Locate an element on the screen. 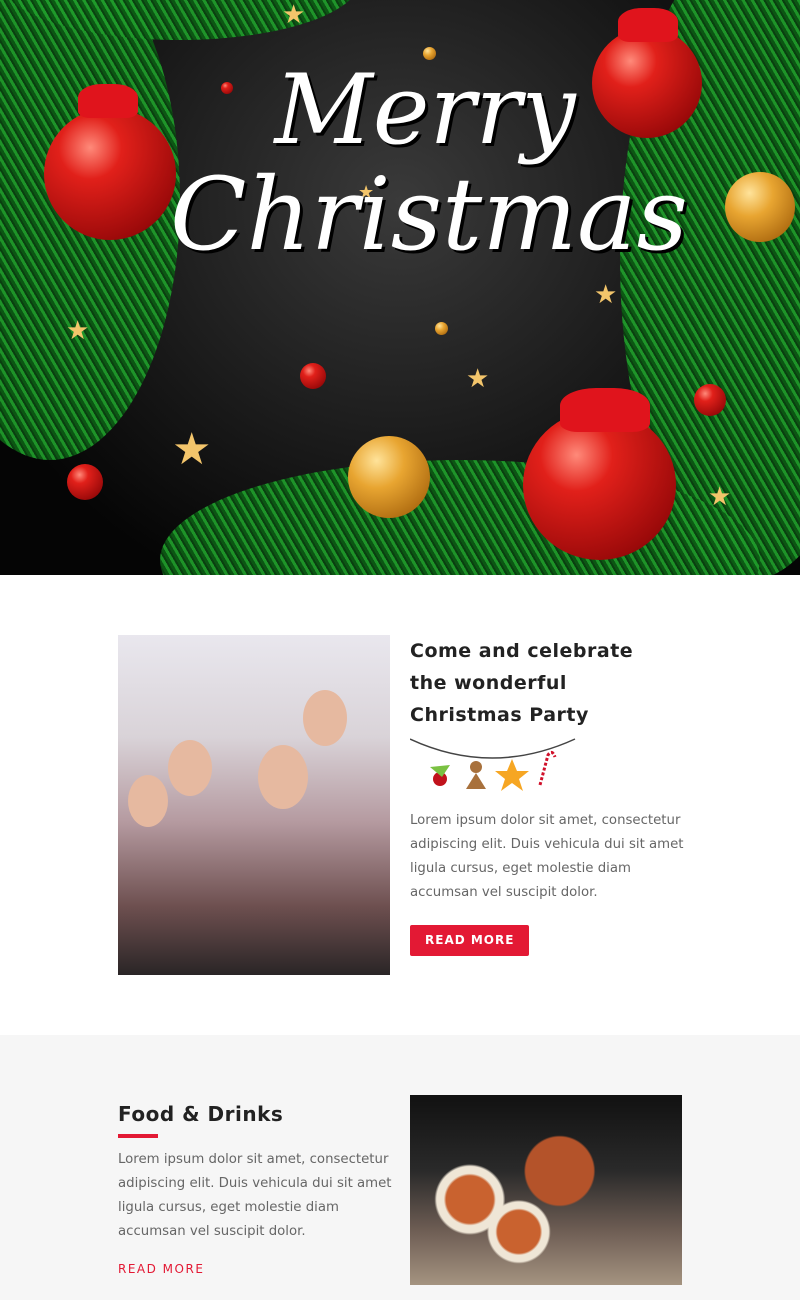 Image resolution: width=800 pixels, height=1300 pixels. gold-bead is located at coordinates (441, 328).